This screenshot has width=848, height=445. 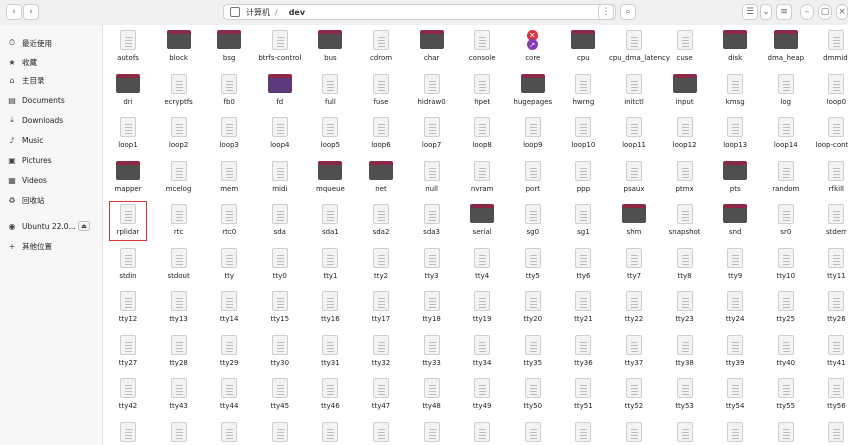 What do you see at coordinates (432, 134) in the screenshot?
I see `file-item: loop7` at bounding box center [432, 134].